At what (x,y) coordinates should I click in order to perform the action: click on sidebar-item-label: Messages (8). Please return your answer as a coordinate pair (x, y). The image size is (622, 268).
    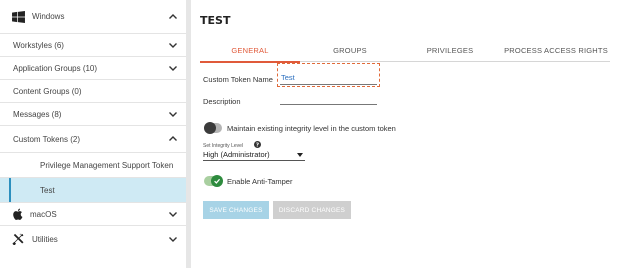
    Looking at the image, I should click on (37, 114).